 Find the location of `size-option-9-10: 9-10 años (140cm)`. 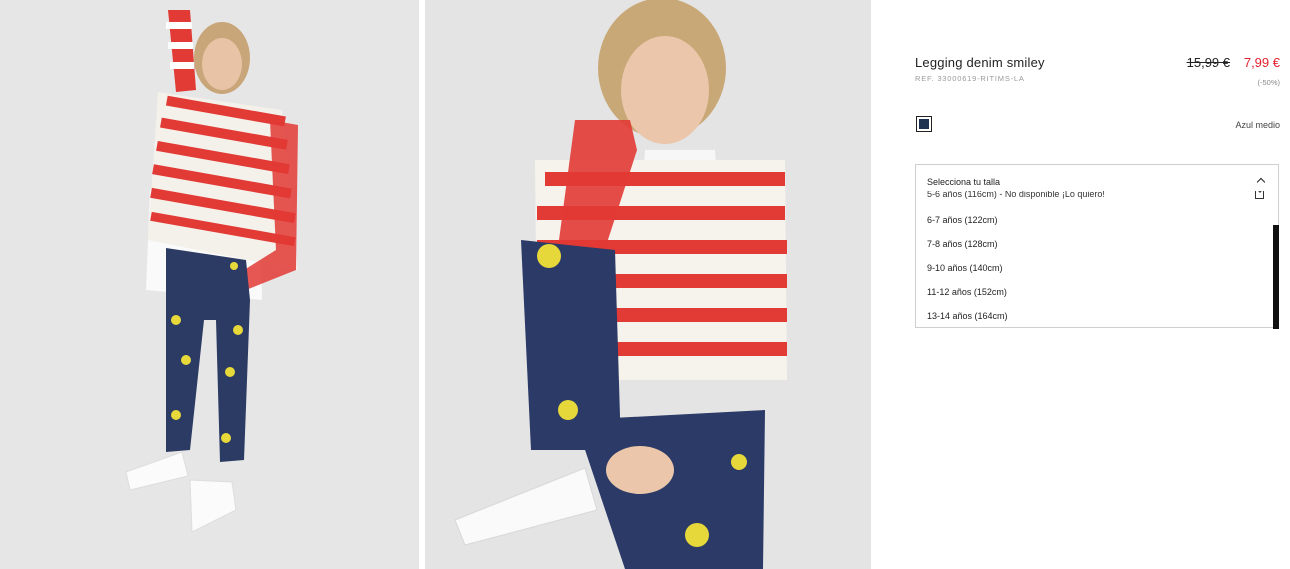

size-option-9-10: 9-10 años (140cm) is located at coordinates (965, 268).